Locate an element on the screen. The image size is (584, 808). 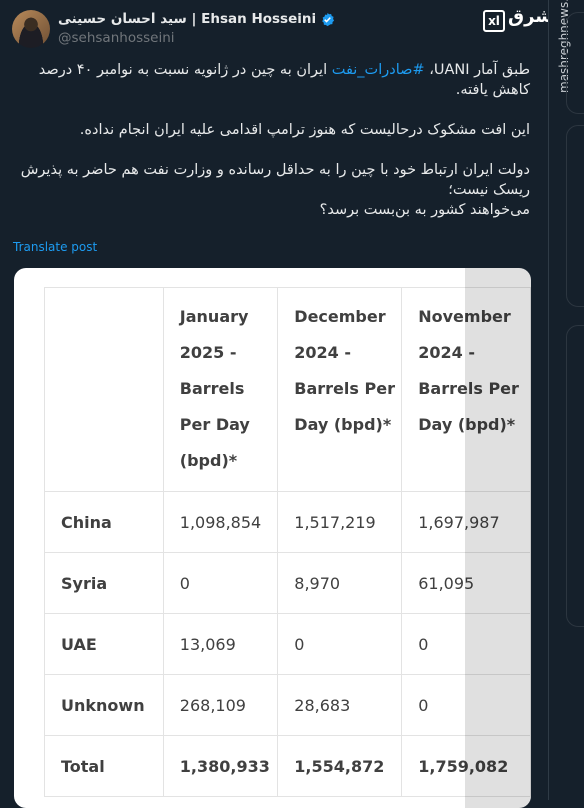
table-header-cell: January 2025 - Barrels Per Day (bpd)* is located at coordinates (220, 389).